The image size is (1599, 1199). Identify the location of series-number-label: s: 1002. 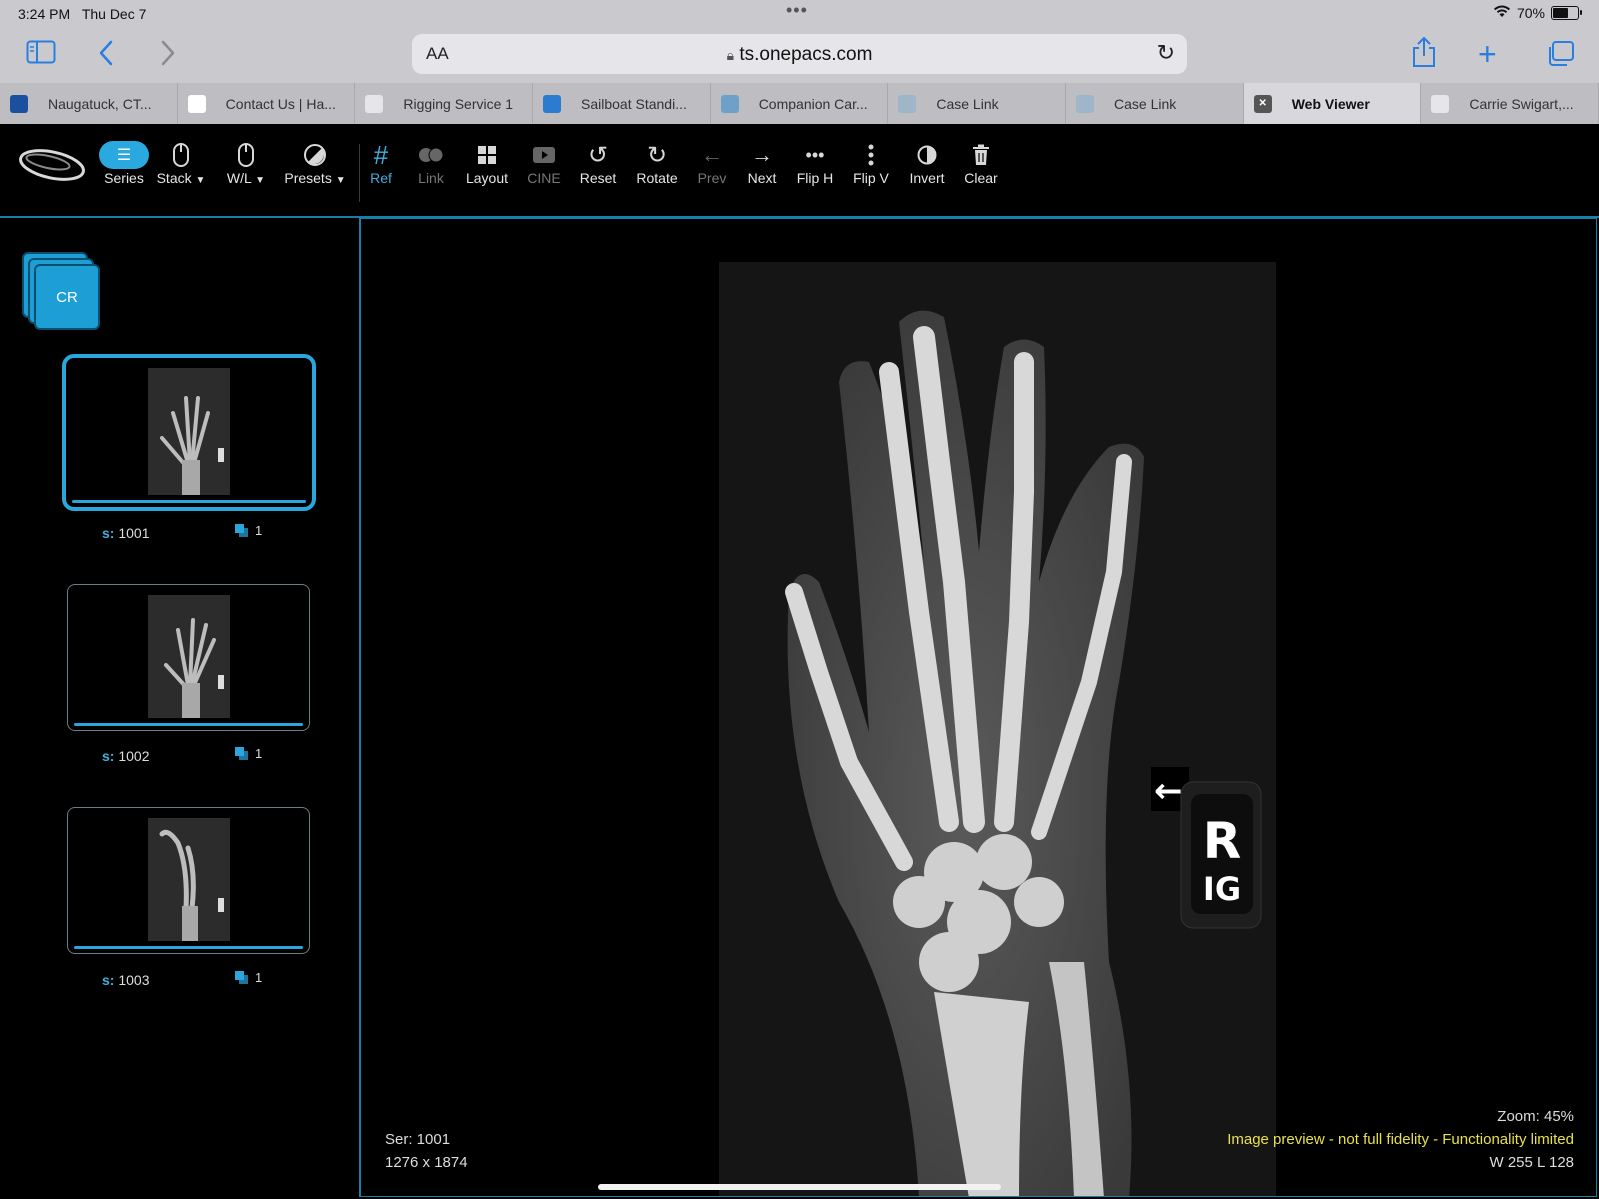
(126, 756).